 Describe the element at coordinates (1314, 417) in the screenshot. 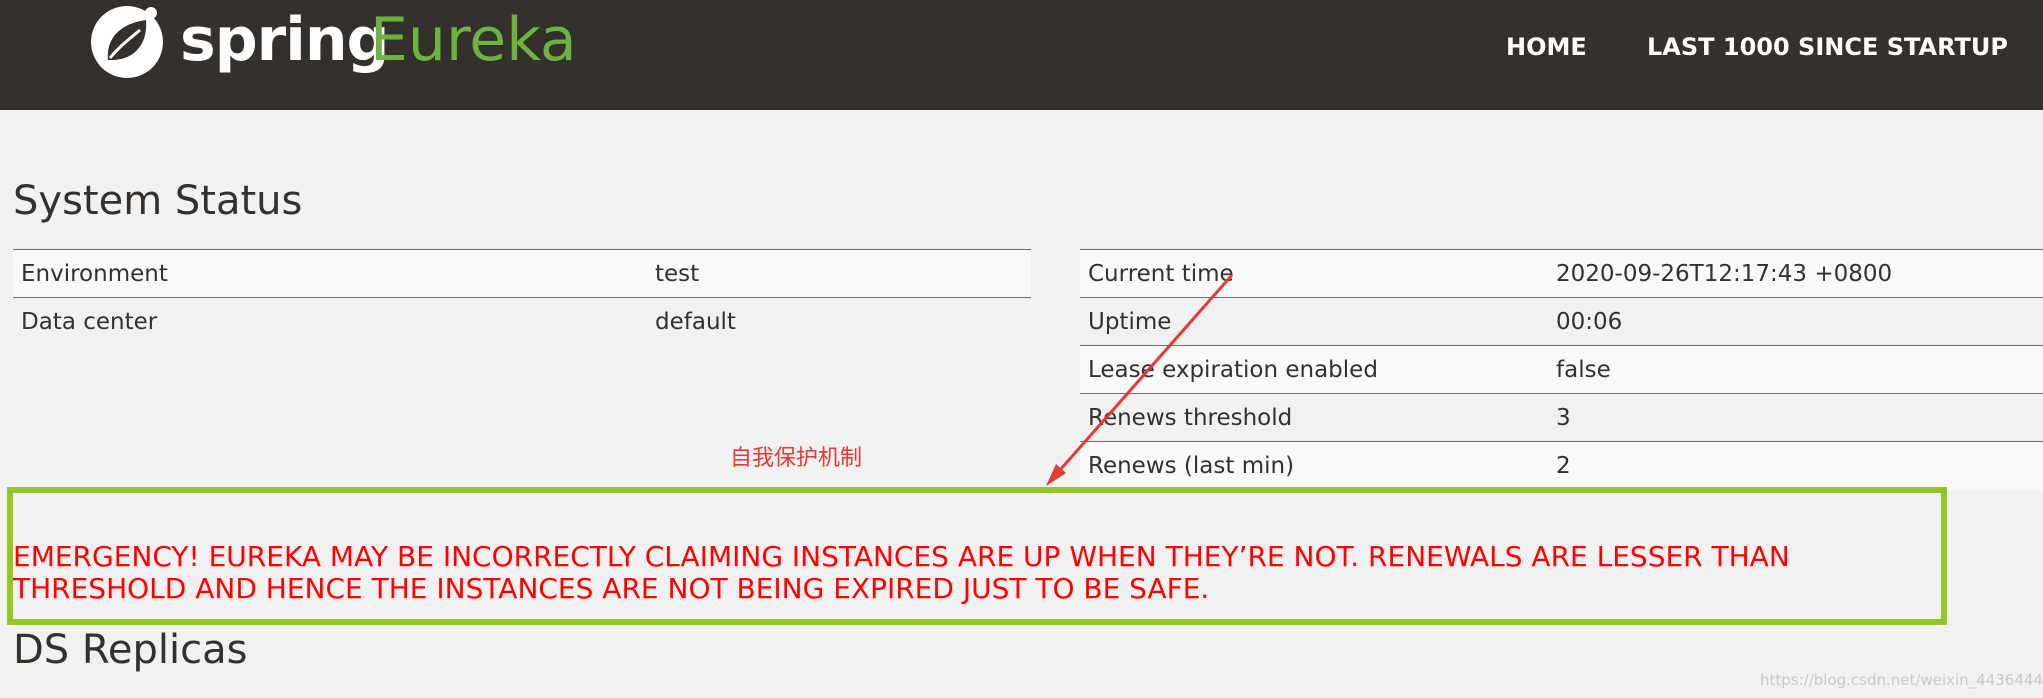

I see `row-key: Renews threshold` at that location.